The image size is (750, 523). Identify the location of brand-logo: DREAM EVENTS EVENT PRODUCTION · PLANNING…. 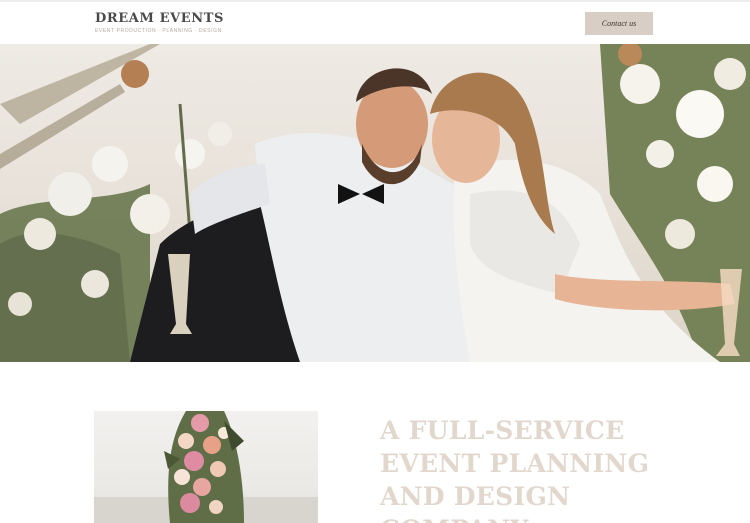
(159, 22).